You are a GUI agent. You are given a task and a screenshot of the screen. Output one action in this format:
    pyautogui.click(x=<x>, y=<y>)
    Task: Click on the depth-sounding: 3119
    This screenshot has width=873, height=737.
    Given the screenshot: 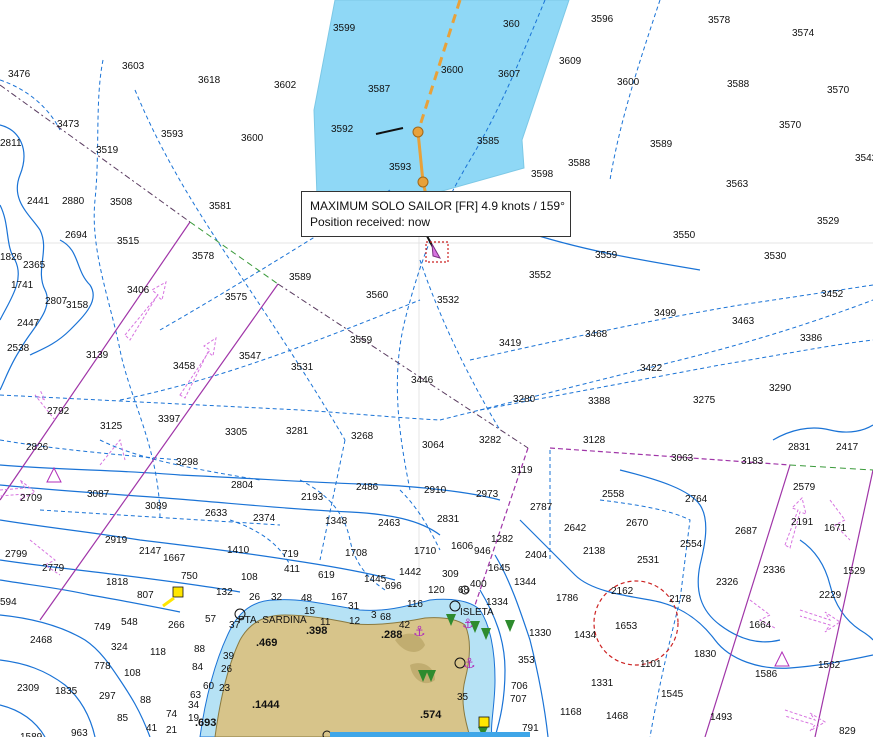 What is the action you would take?
    pyautogui.click(x=522, y=470)
    